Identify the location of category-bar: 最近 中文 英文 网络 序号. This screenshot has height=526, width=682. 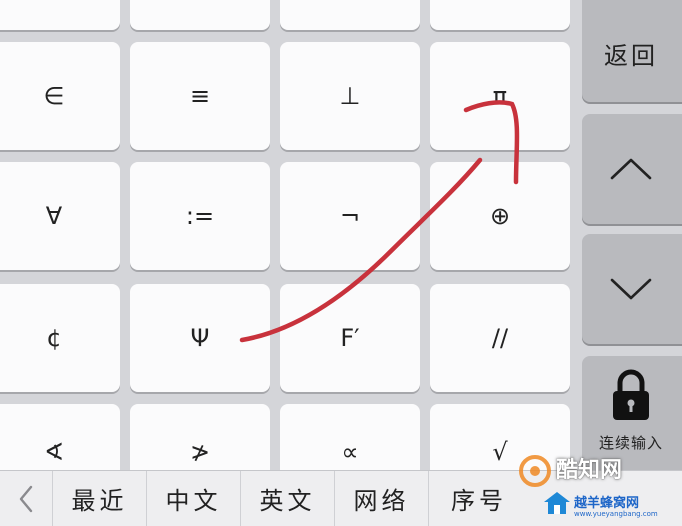
(341, 498).